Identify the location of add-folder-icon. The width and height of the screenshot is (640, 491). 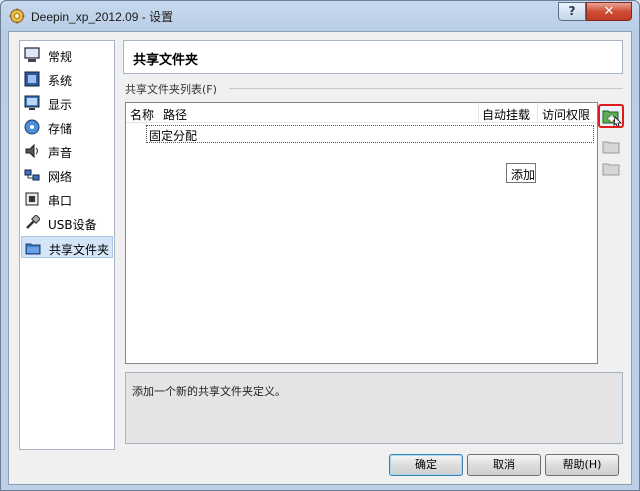
(612, 118).